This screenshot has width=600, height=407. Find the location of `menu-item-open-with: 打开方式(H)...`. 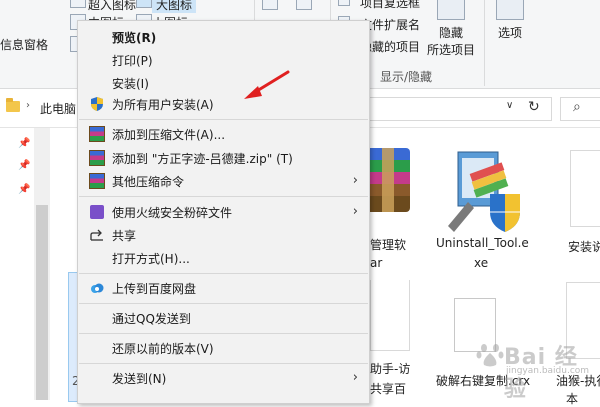

menu-item-open-with: 打开方式(H)... is located at coordinates (223, 258).